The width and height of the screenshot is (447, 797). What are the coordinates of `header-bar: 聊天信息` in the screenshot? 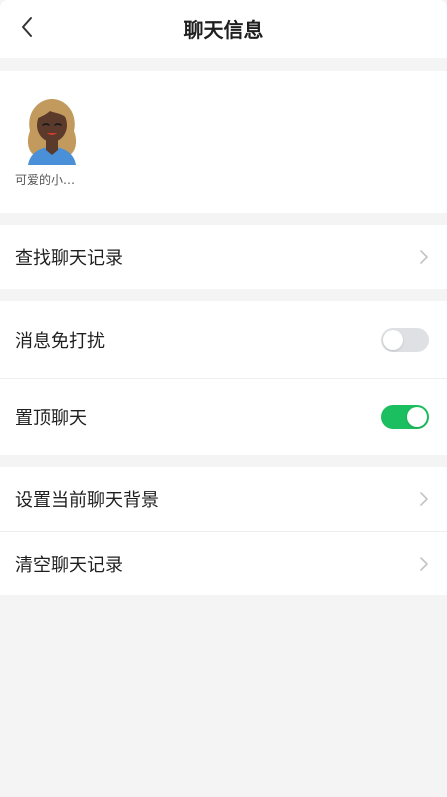 It's located at (223, 29).